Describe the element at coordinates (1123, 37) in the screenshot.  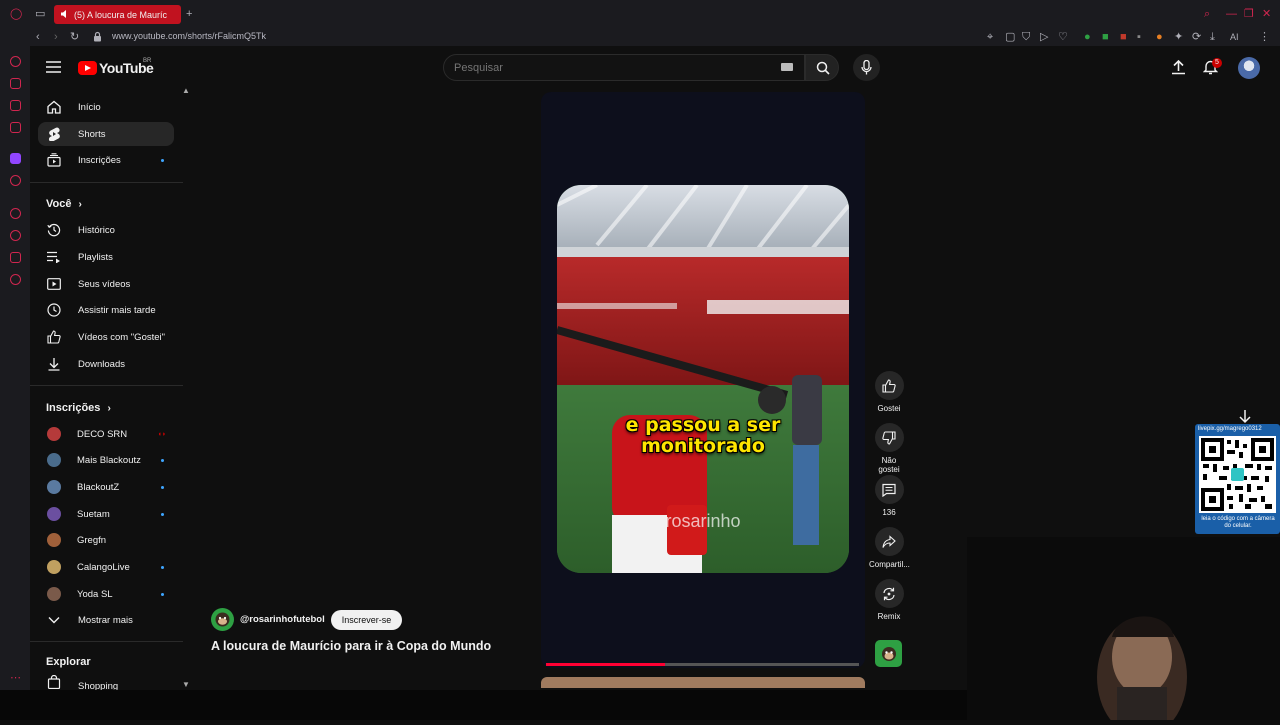
I see `extension-red-icon: ■` at that location.